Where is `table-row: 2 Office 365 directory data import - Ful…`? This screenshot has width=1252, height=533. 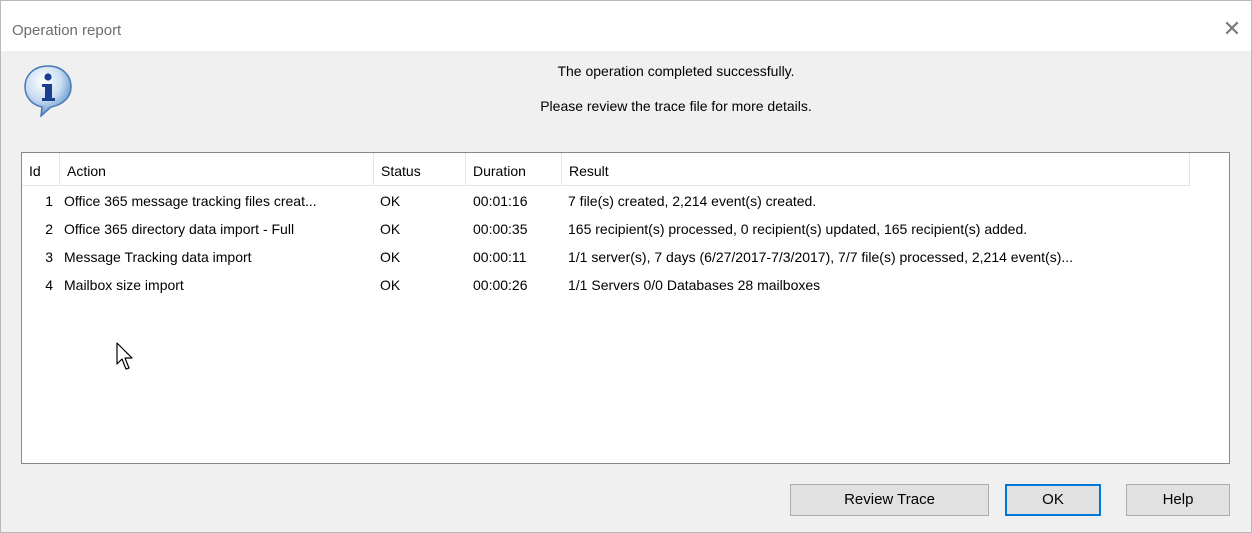 table-row: 2 Office 365 directory data import - Ful… is located at coordinates (625, 229).